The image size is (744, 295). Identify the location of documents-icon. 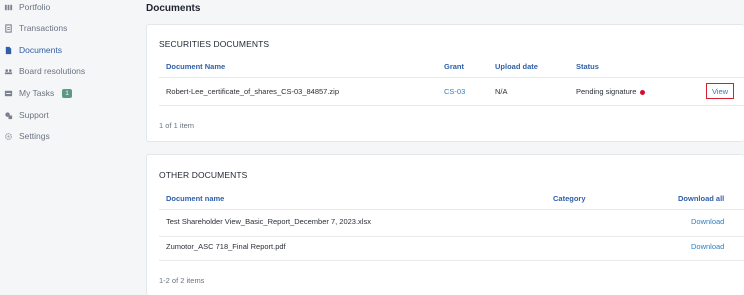
(8, 50).